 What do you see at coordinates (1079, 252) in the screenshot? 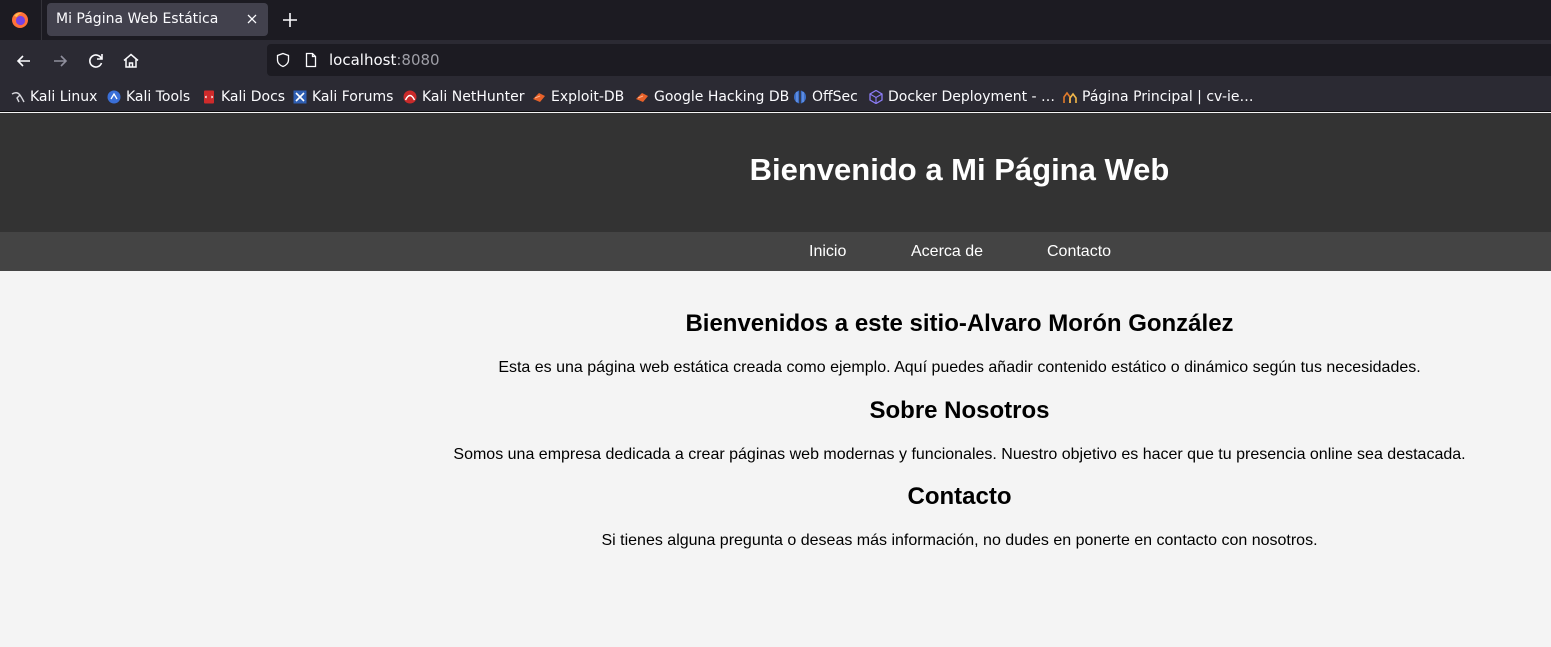
I see `nav-link-contacto: Contacto` at bounding box center [1079, 252].